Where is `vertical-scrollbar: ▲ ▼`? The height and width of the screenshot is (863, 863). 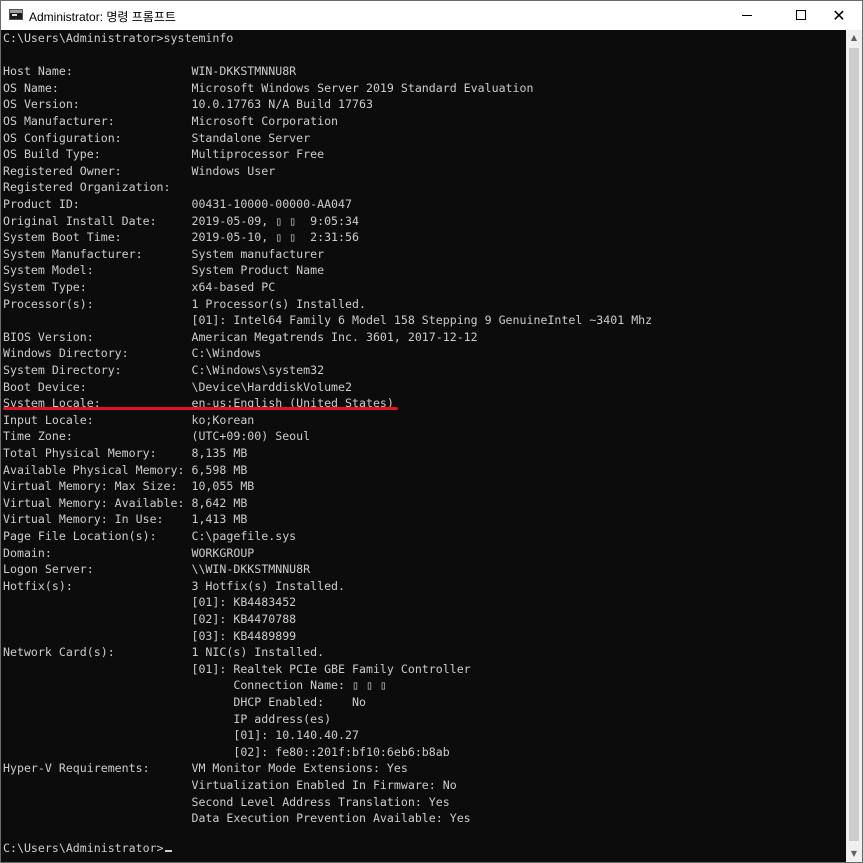
vertical-scrollbar: ▲ ▼ is located at coordinates (854, 446).